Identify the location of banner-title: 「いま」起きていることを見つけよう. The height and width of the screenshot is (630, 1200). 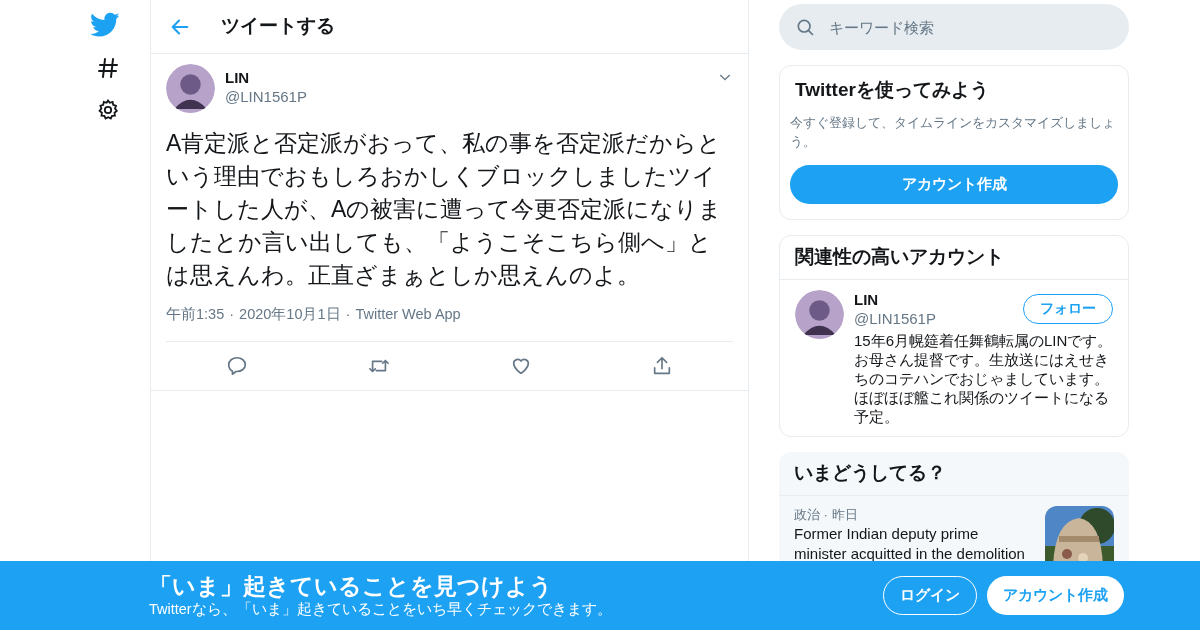
(351, 586).